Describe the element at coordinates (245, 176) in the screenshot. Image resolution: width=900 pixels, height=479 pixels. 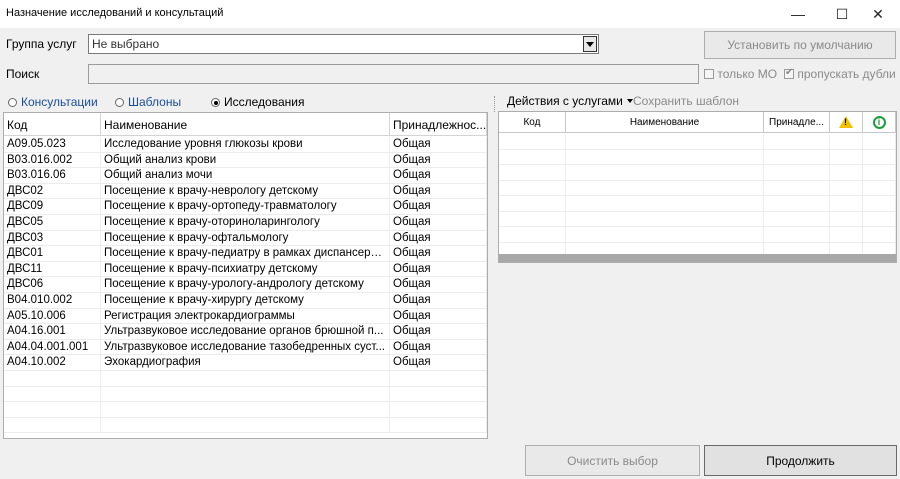
I see `table-row: B03.016.06 Общий анализ мочи Общая` at that location.